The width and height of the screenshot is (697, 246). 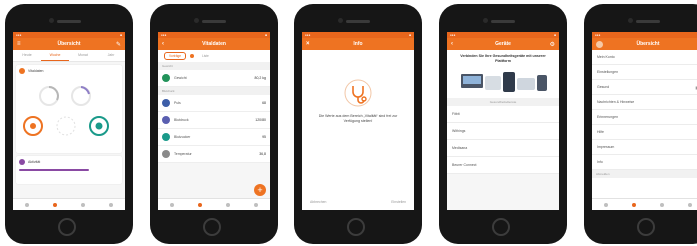 What do you see at coordinates (55, 55) in the screenshot?
I see `tab-woche: Woche` at bounding box center [55, 55].